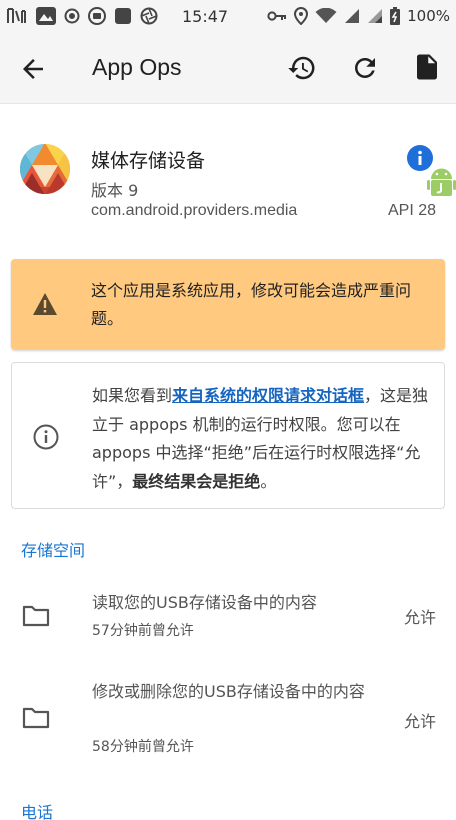 The image size is (456, 820). I want to click on permission-subtitle: 57分钟前曾允许, so click(143, 631).